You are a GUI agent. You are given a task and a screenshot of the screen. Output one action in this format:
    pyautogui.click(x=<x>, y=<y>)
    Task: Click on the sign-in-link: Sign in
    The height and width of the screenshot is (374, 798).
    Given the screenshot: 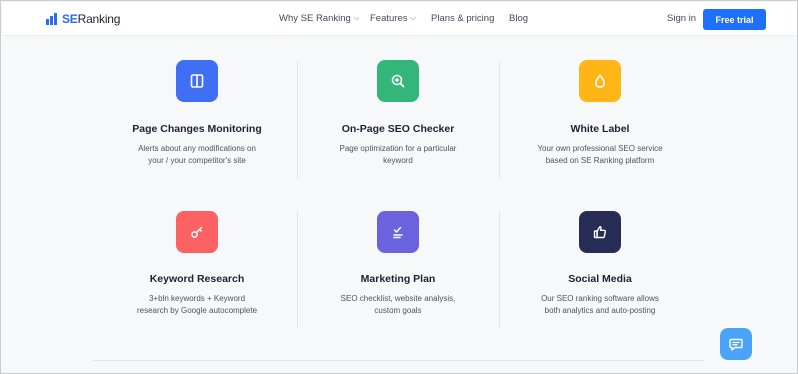 What is the action you would take?
    pyautogui.click(x=681, y=18)
    